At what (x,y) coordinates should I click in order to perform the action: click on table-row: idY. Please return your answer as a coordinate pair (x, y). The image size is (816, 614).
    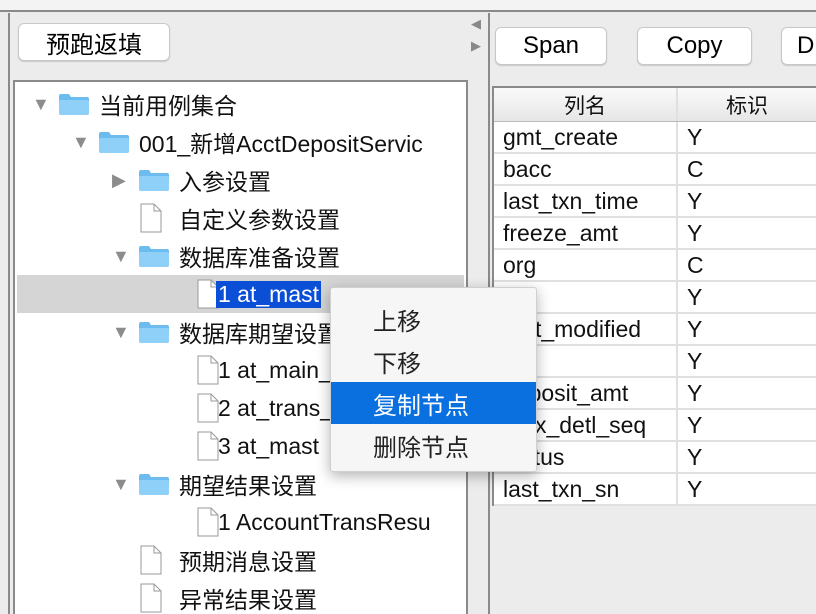
    Looking at the image, I should click on (655, 298).